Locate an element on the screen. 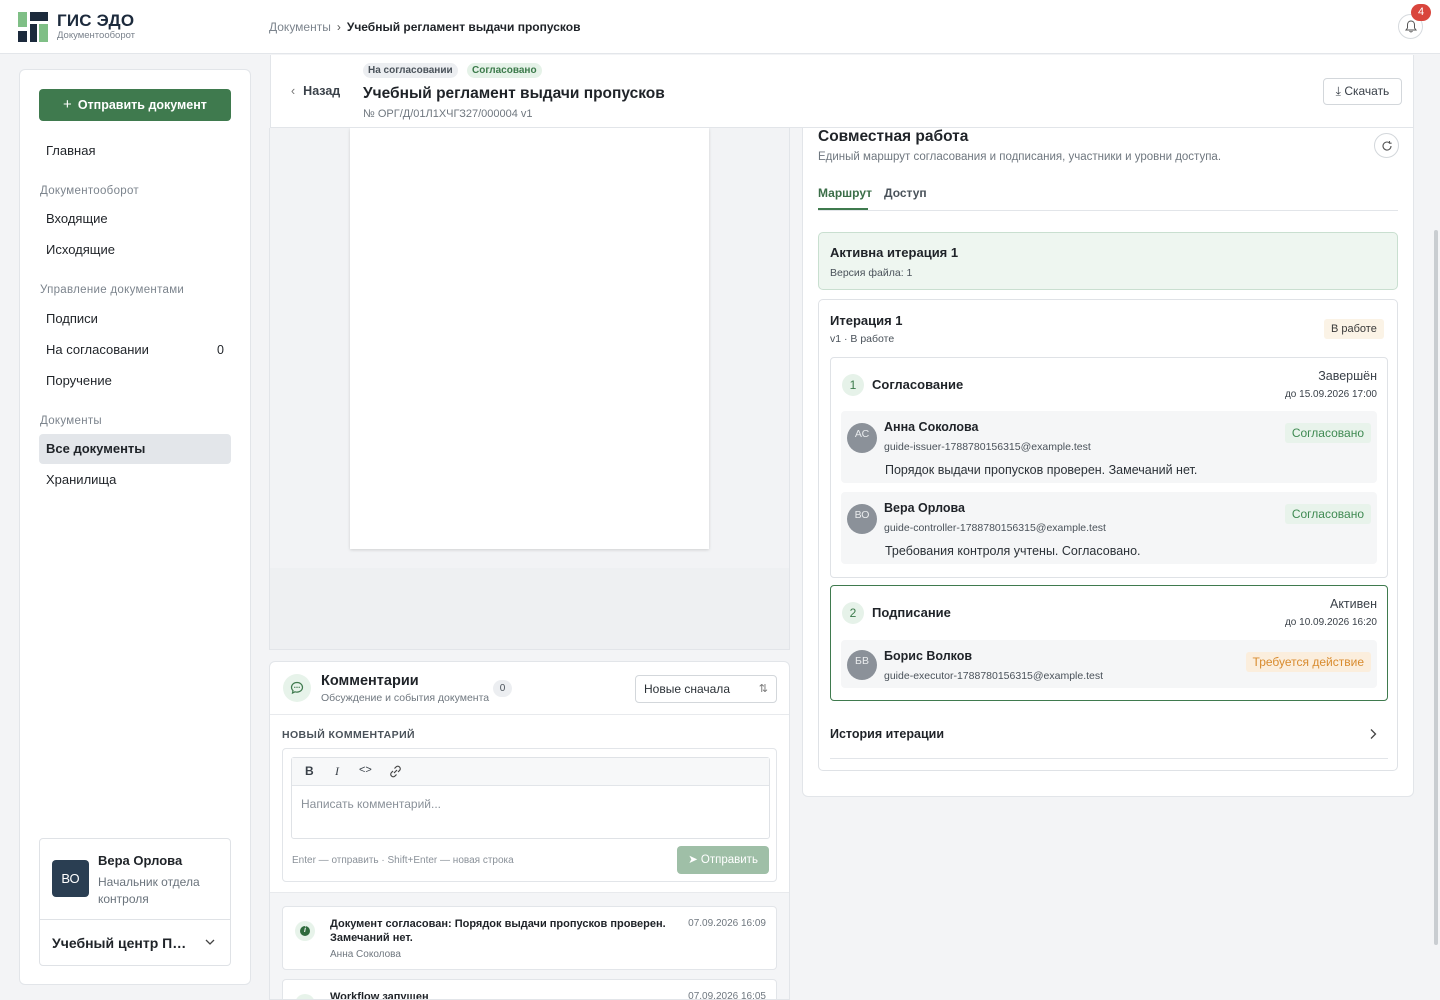 Image resolution: width=1440 pixels, height=1000 pixels. editor-toolbar: B I <> is located at coordinates (530, 772).